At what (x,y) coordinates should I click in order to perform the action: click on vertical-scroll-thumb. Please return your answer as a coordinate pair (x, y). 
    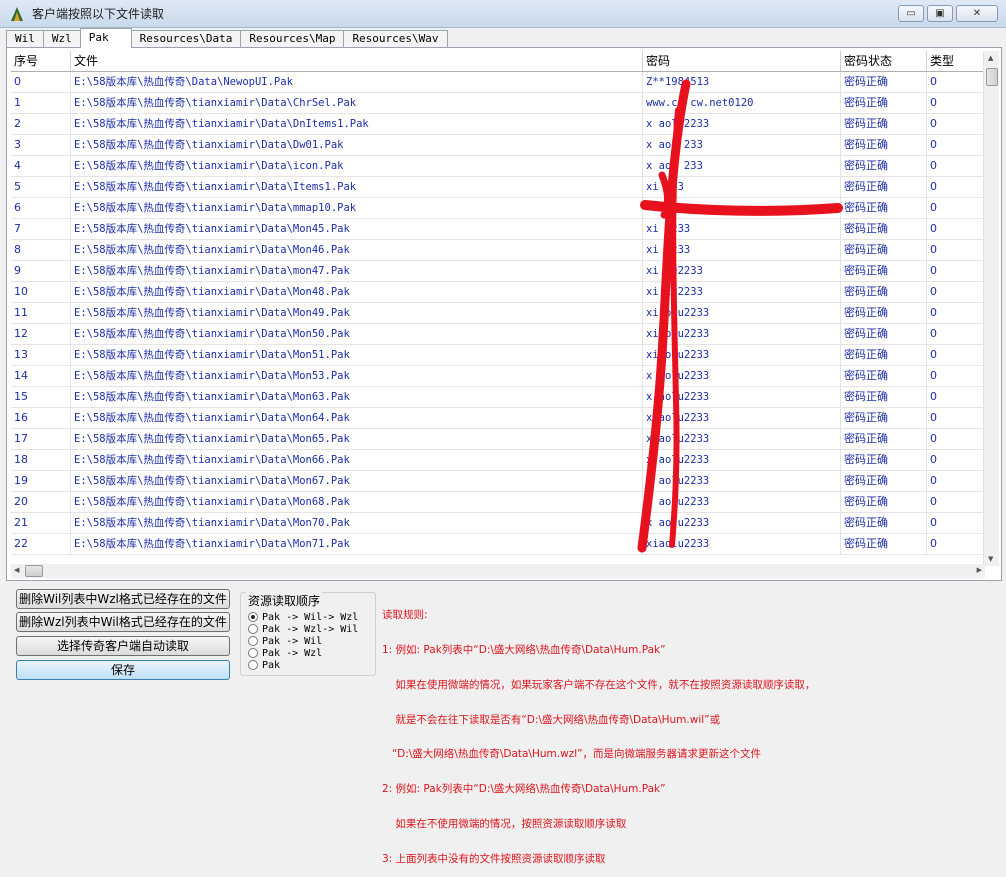
    Looking at the image, I should click on (992, 77).